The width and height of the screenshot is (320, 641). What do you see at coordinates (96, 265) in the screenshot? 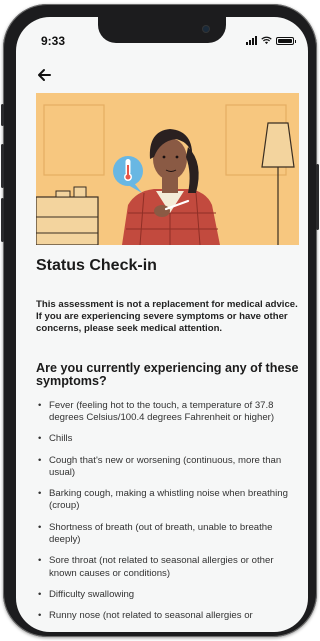
I see `page-title: Status Check-in` at bounding box center [96, 265].